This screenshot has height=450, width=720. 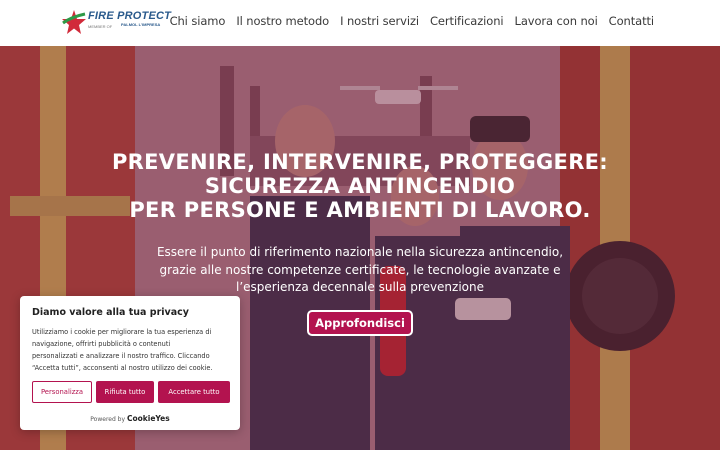 What do you see at coordinates (360, 162) in the screenshot?
I see `hero-title-line: PREVENIRE, INTERVENIRE, PROTEGGERE:` at bounding box center [360, 162].